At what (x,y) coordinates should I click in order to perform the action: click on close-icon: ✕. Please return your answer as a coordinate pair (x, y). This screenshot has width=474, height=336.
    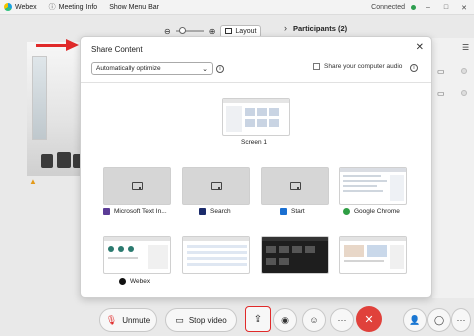
    Looking at the image, I should click on (420, 47).